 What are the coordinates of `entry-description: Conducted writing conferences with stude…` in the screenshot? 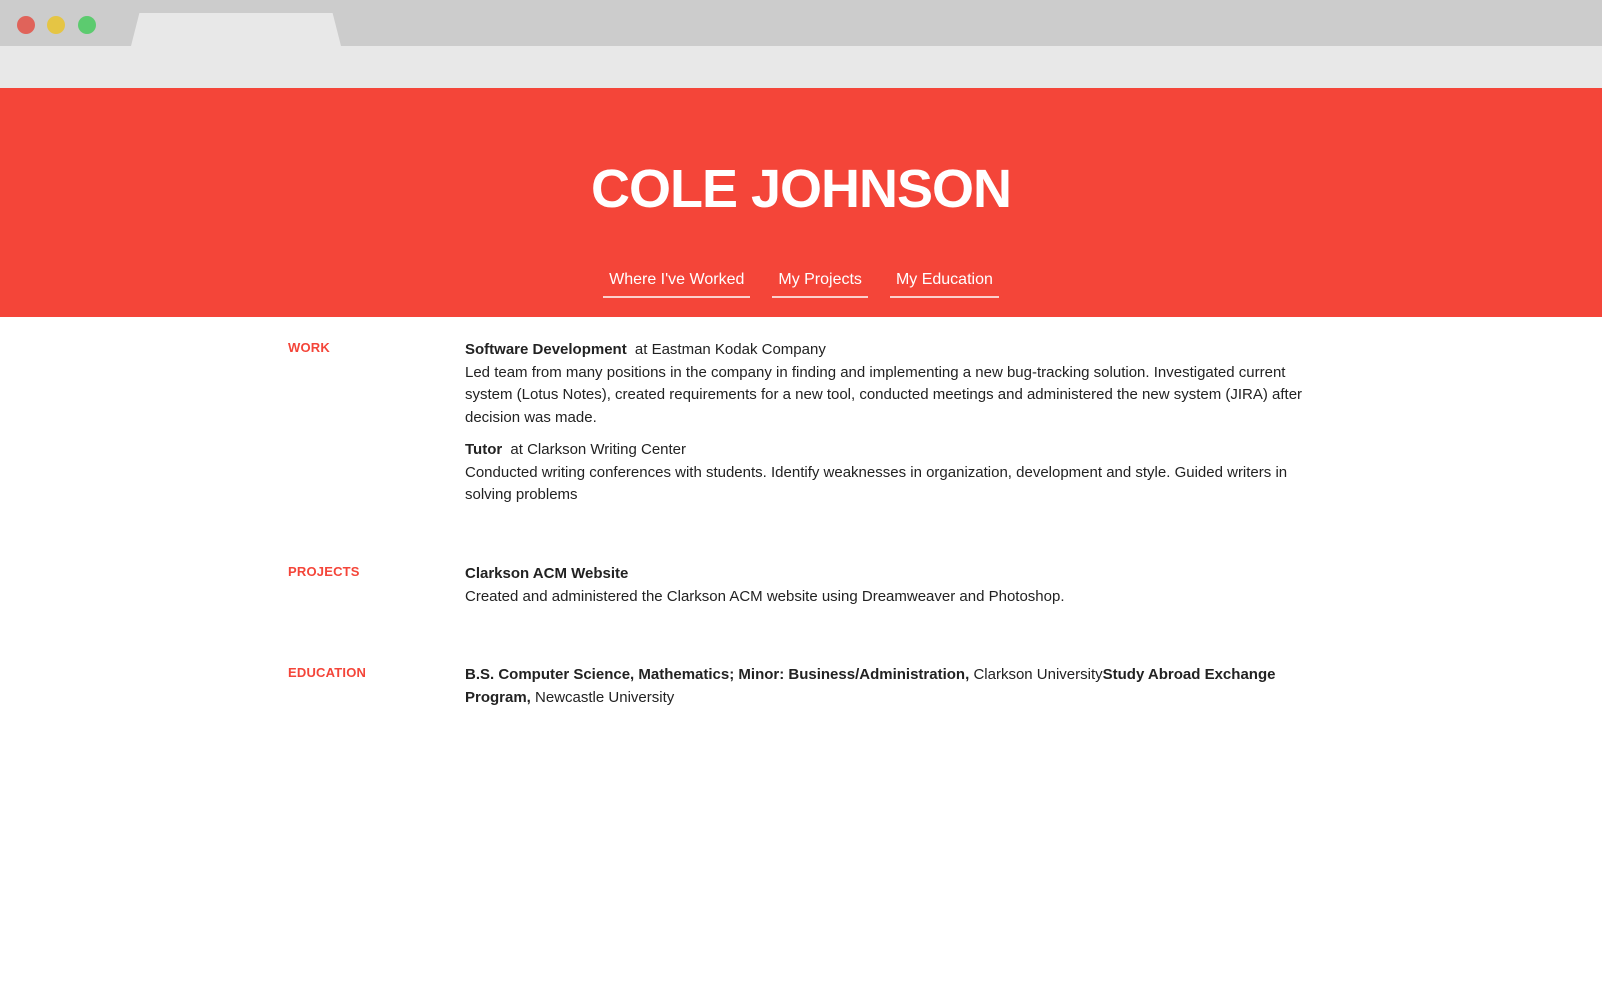 It's located at (876, 483).